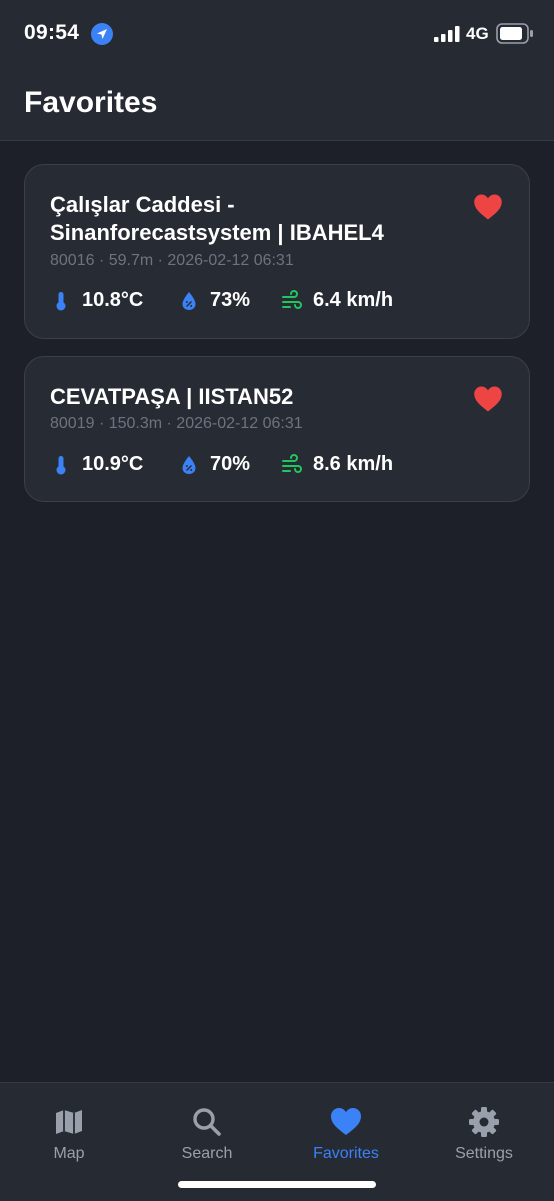  Describe the element at coordinates (207, 1153) in the screenshot. I see `tab-label: Search` at that location.